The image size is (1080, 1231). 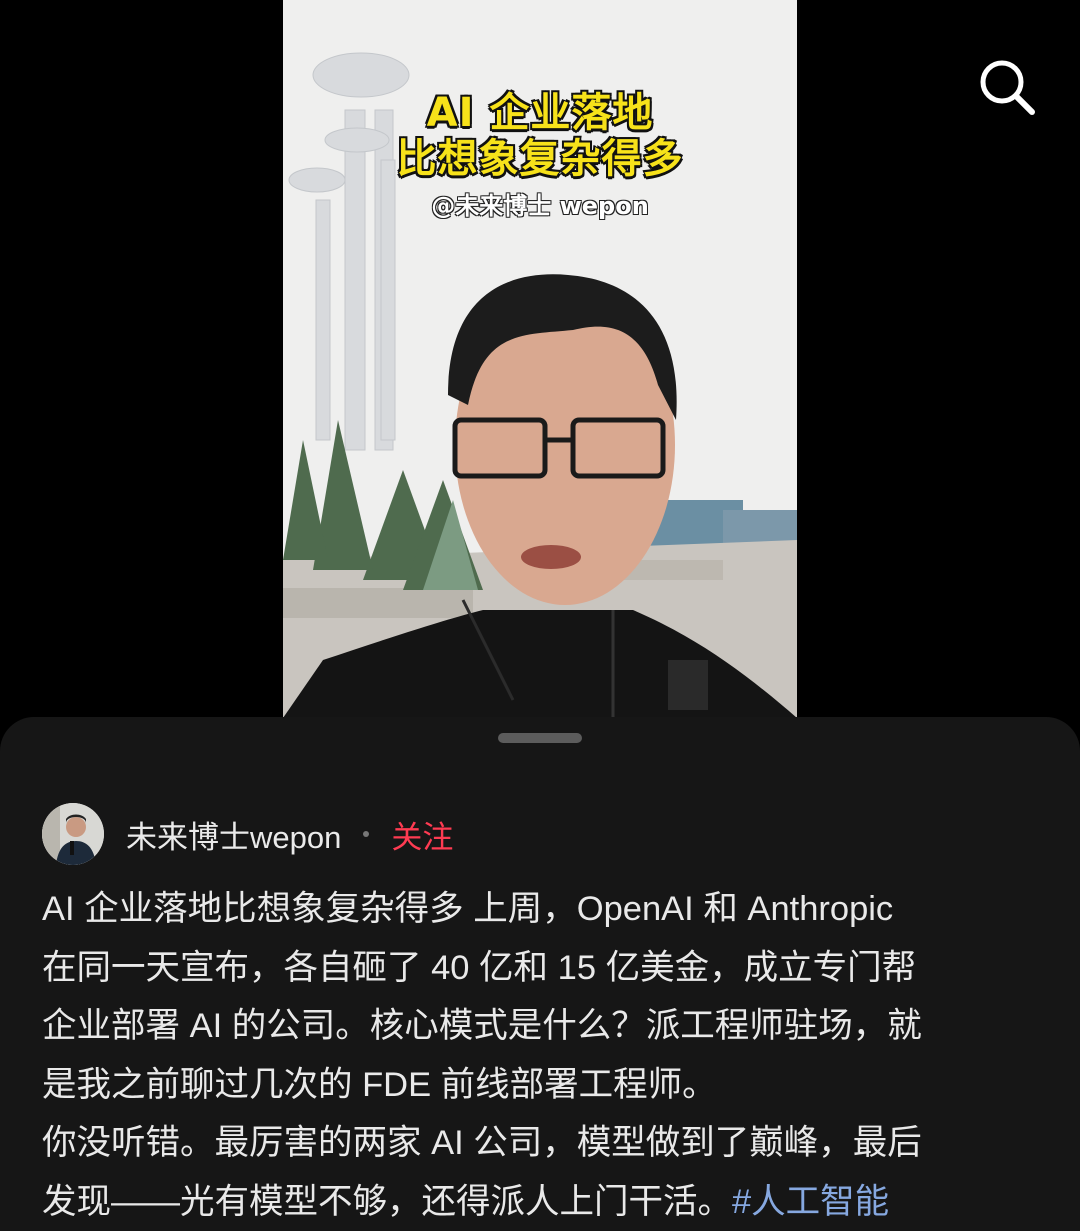 What do you see at coordinates (468, 909) in the screenshot?
I see `caption-line: AI 企业落地比想象复杂得多 上周，OpenAI 和 Anthropic` at bounding box center [468, 909].